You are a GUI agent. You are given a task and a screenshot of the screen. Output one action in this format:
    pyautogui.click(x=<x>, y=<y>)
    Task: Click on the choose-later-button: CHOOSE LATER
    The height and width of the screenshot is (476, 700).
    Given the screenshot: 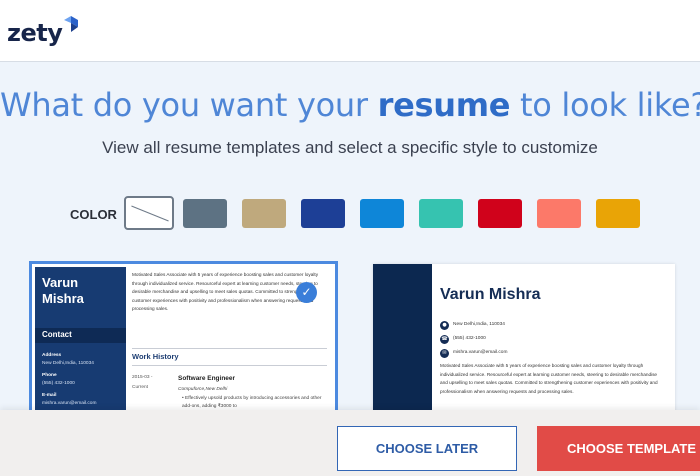 What is the action you would take?
    pyautogui.click(x=427, y=448)
    